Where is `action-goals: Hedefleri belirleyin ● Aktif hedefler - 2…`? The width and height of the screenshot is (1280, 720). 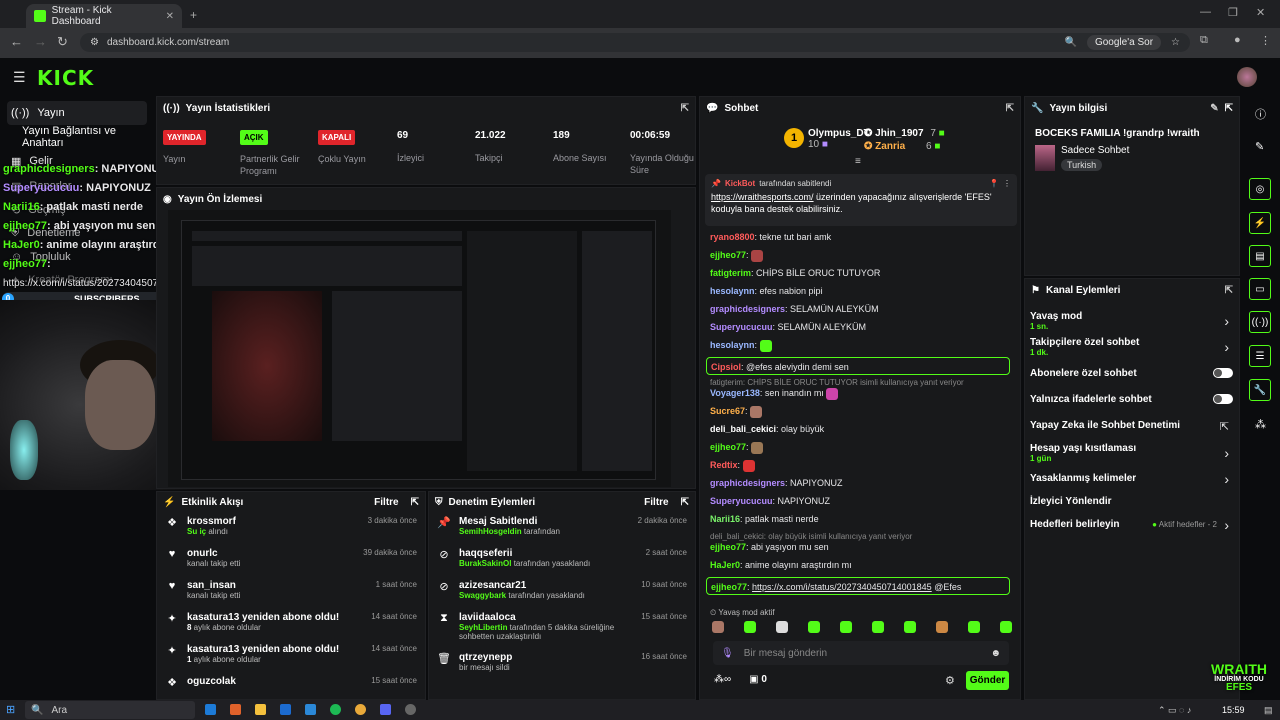
action-goals: Hedefleri belirleyin ● Aktif hedefler - 2… is located at coordinates (1132, 525).